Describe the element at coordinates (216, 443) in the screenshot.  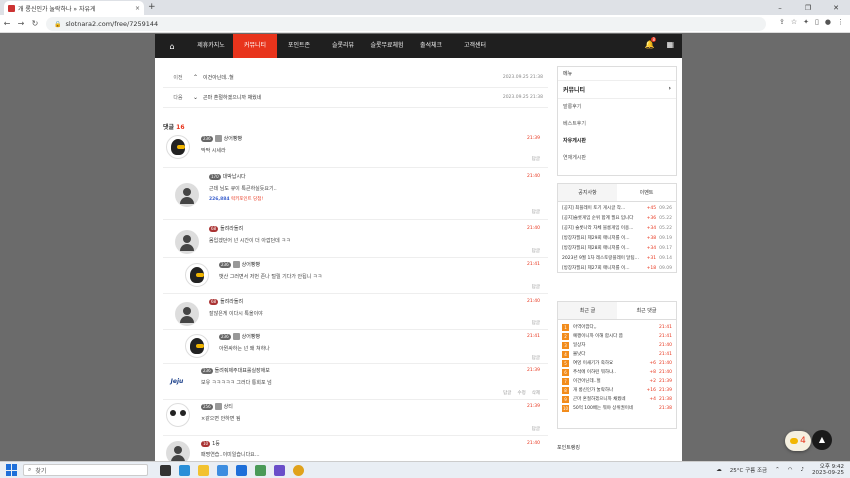
I see `comment-nick: 1등` at that location.